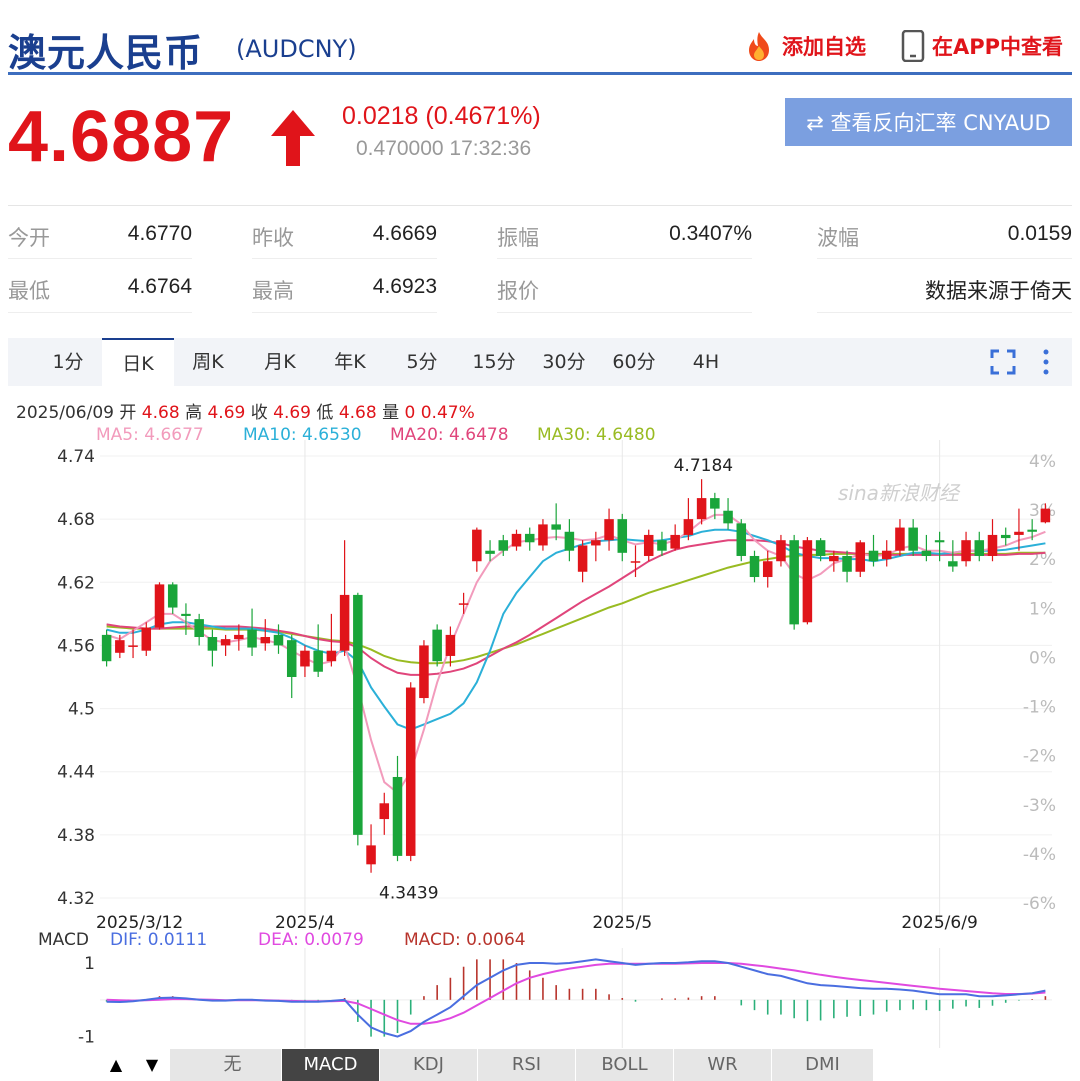 The width and height of the screenshot is (1080, 1081). Describe the element at coordinates (518, 291) in the screenshot. I see `stat-label: 报价` at that location.